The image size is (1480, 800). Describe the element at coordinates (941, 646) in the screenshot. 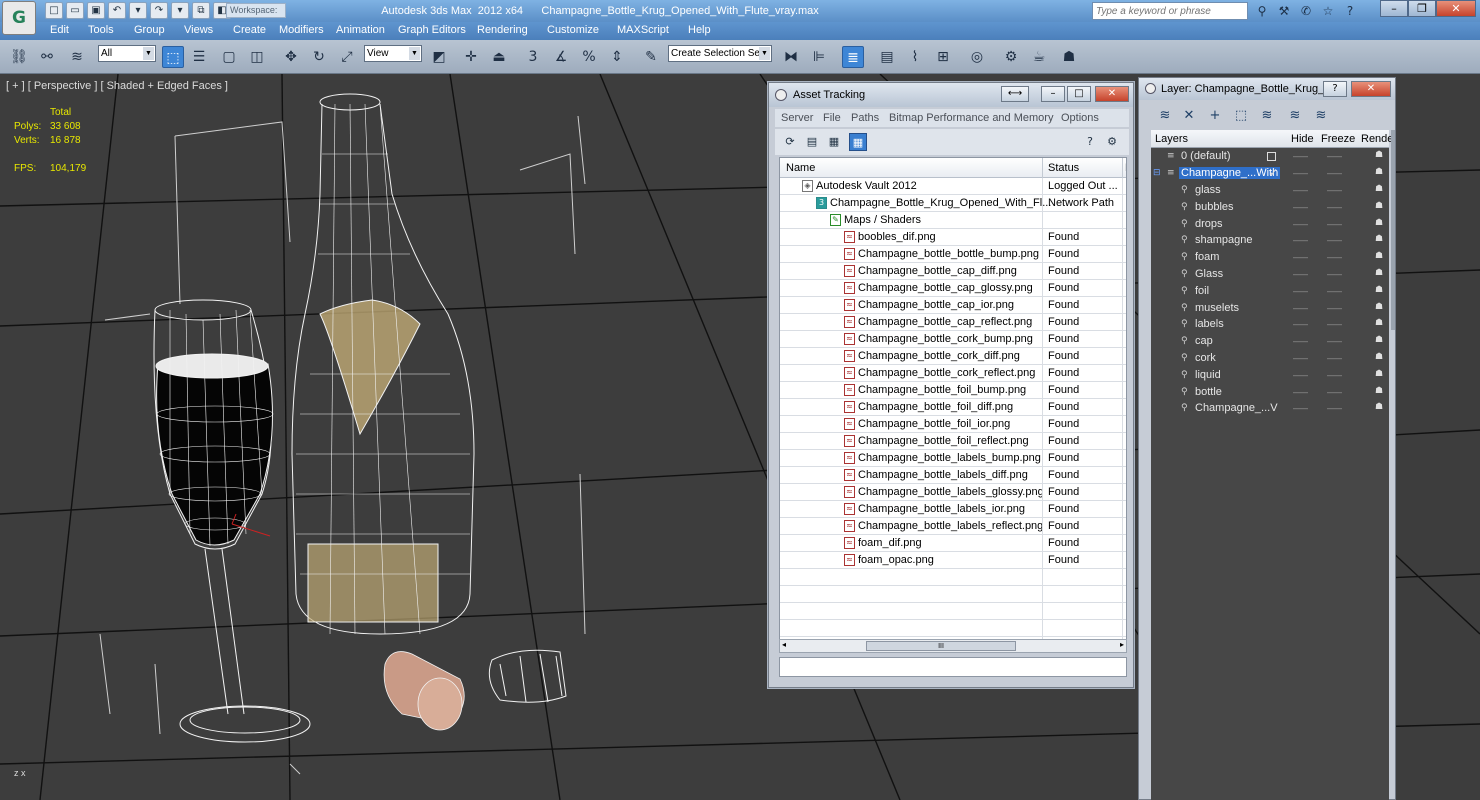

I see `scroll-thumb: III` at that location.